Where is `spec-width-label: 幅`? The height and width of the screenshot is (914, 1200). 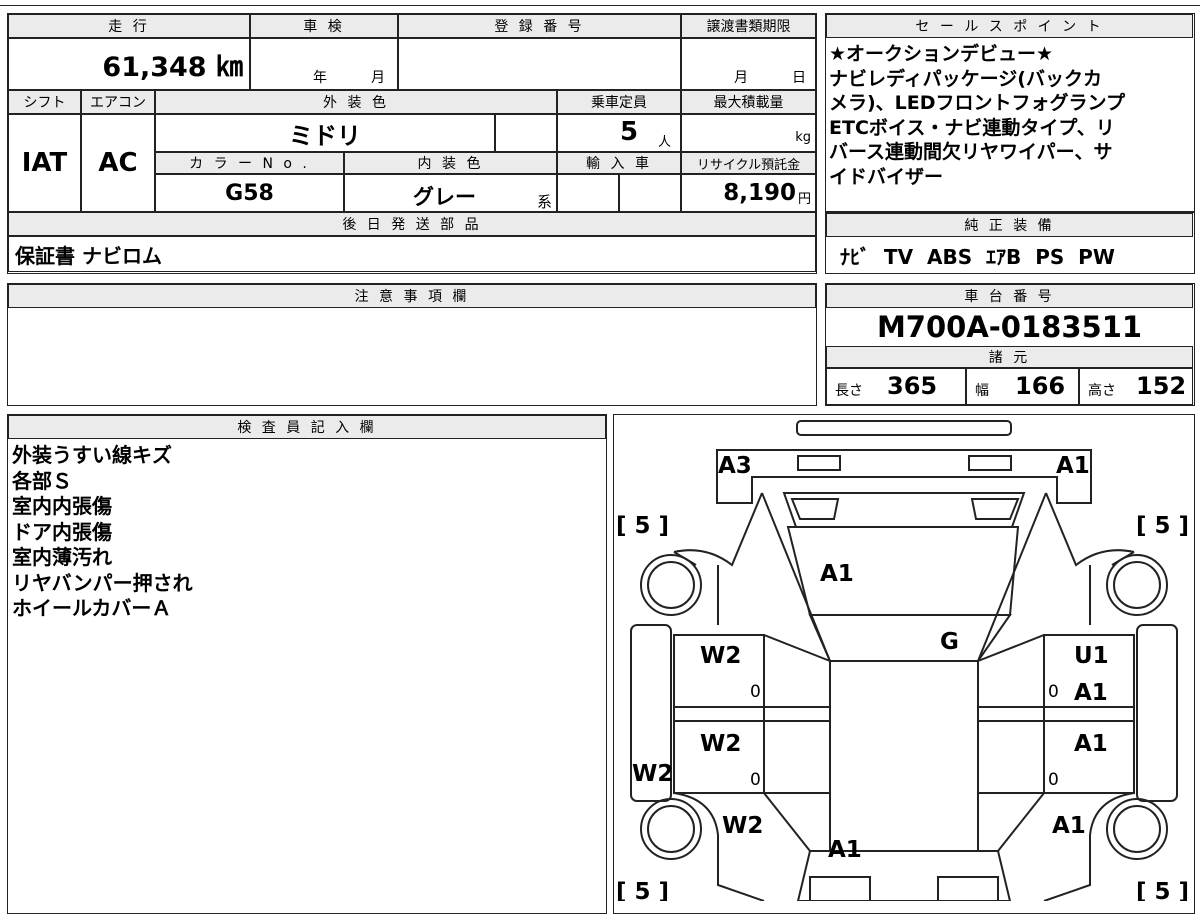
spec-width-label: 幅 is located at coordinates (982, 391).